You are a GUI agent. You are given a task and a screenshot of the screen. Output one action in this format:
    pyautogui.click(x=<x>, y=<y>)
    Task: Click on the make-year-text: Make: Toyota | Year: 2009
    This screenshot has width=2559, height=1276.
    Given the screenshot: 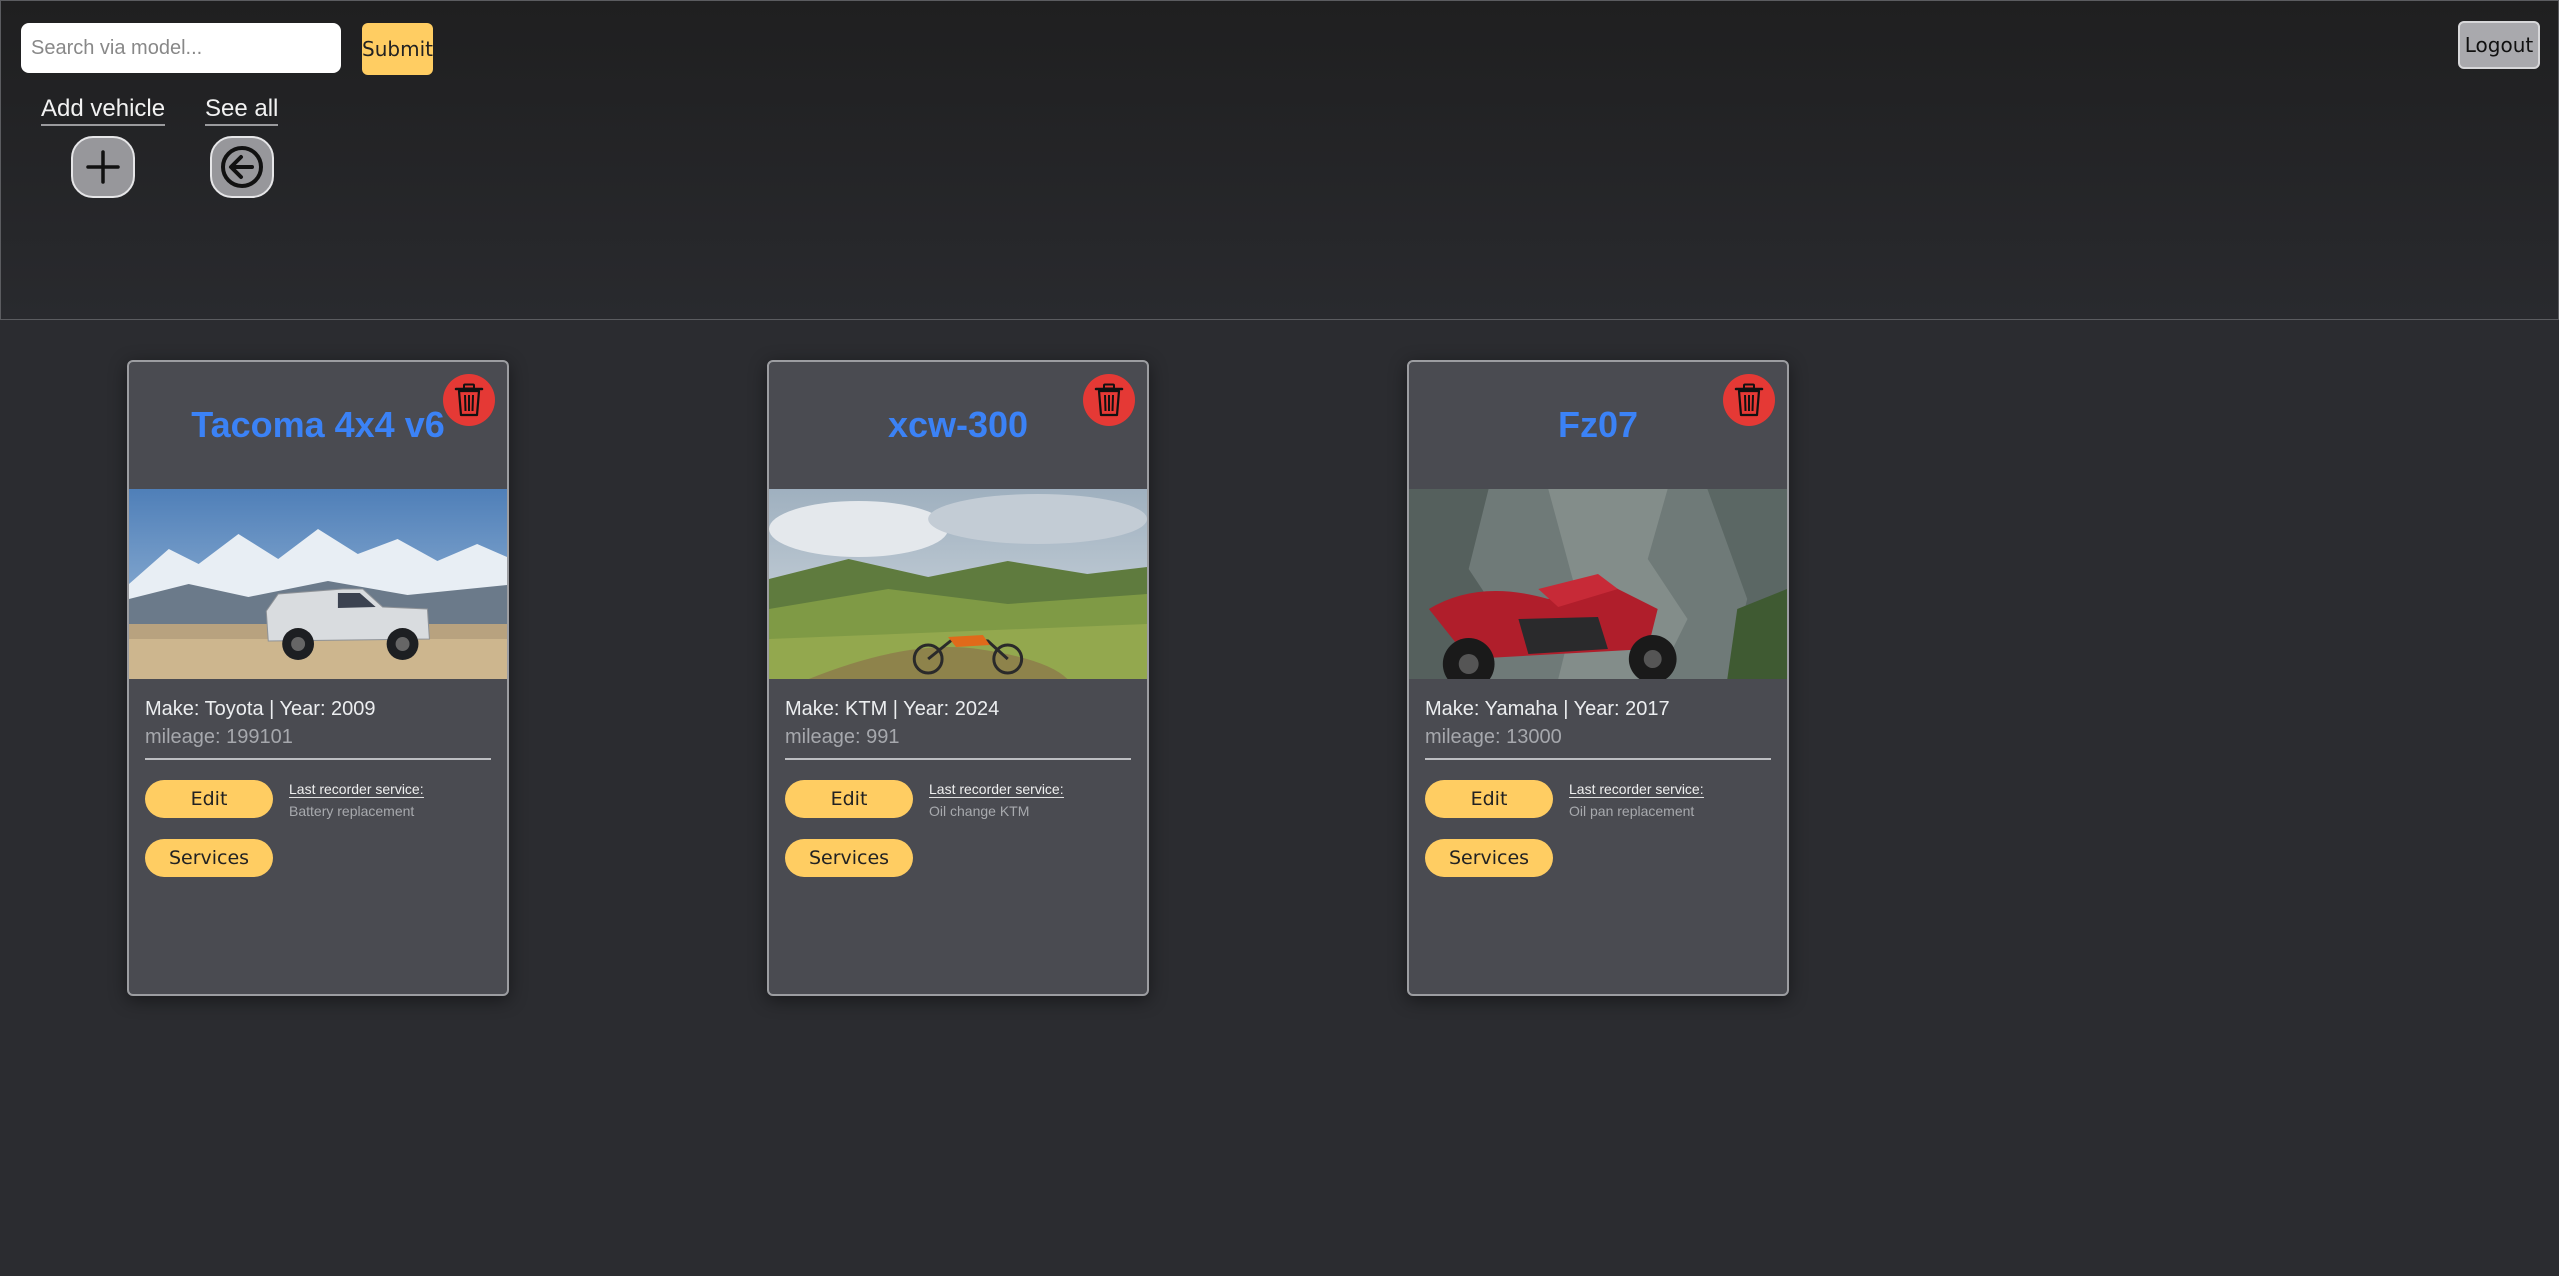 What is the action you would take?
    pyautogui.click(x=260, y=709)
    